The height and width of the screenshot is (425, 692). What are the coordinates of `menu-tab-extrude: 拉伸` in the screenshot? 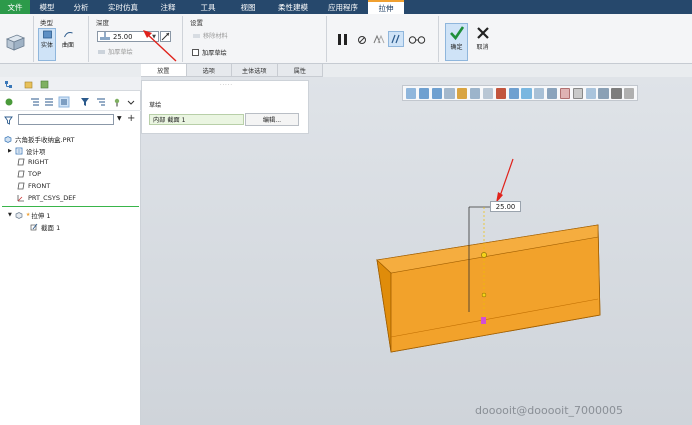 It's located at (386, 7).